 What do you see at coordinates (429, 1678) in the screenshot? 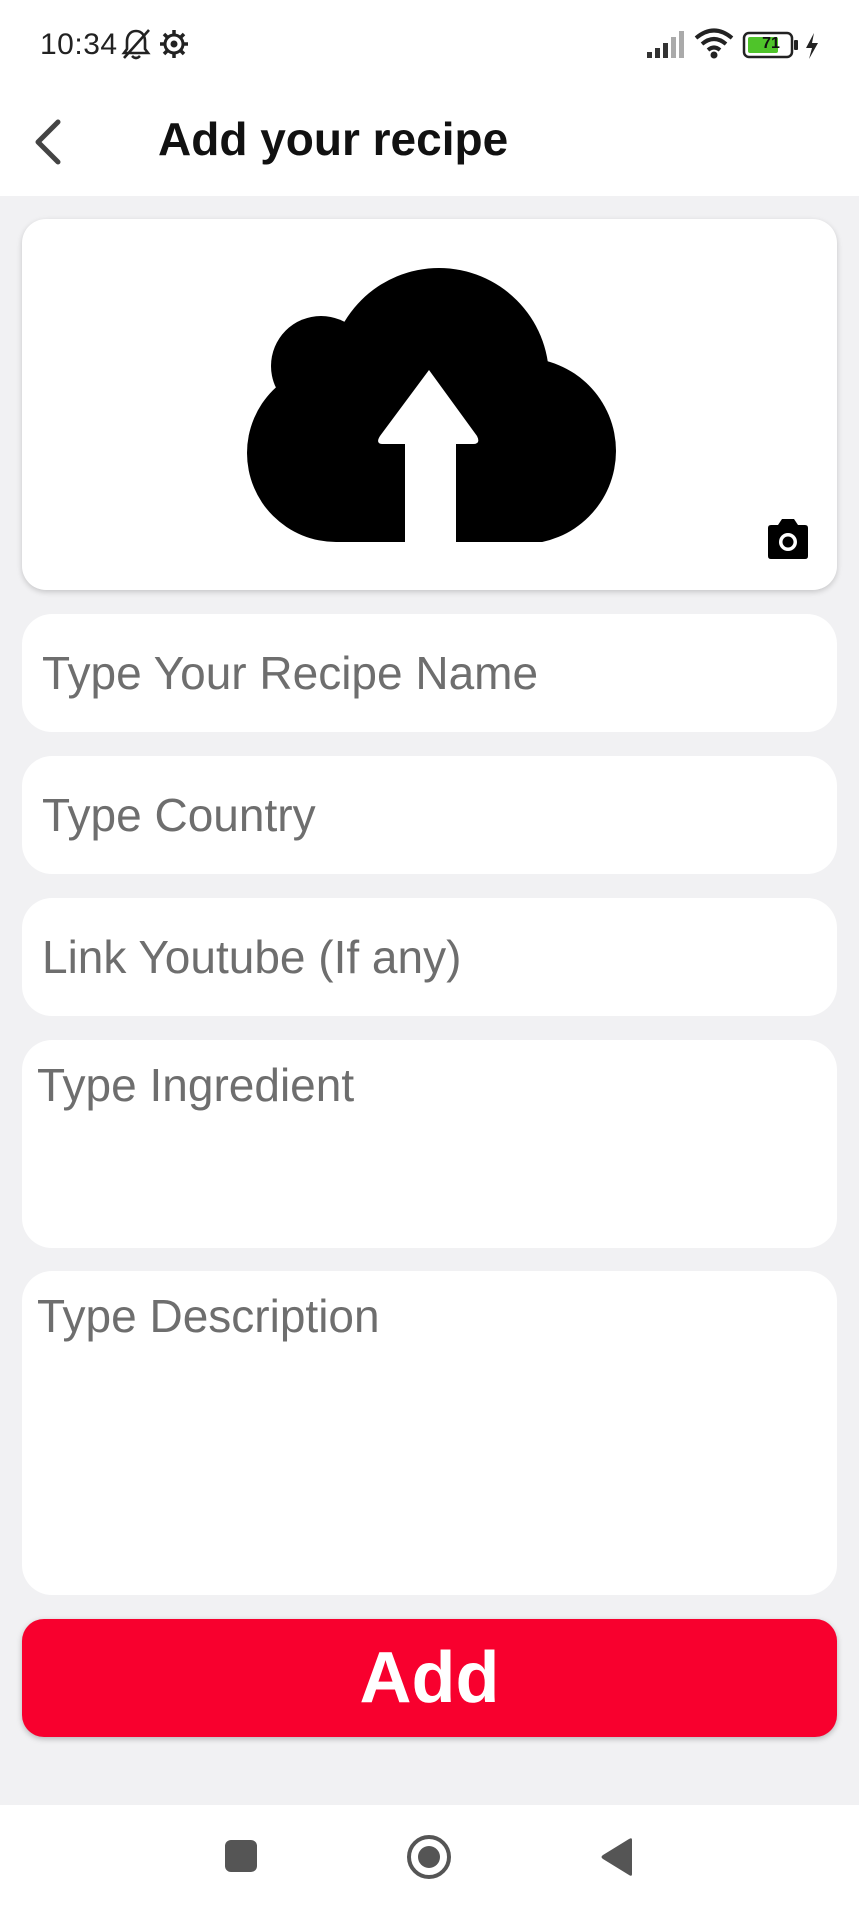
I see `add-button: Add` at bounding box center [429, 1678].